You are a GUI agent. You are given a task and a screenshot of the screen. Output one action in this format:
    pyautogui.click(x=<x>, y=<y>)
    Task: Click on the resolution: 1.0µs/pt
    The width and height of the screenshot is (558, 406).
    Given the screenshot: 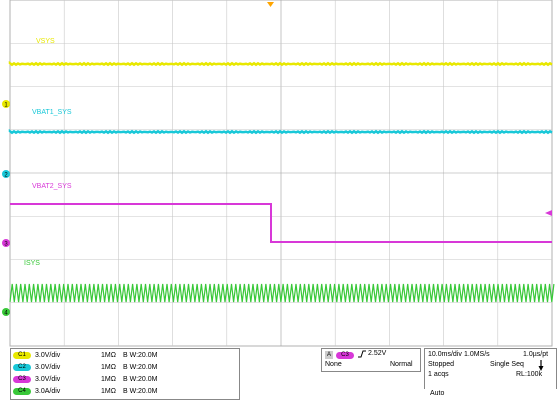 What is the action you would take?
    pyautogui.click(x=536, y=354)
    